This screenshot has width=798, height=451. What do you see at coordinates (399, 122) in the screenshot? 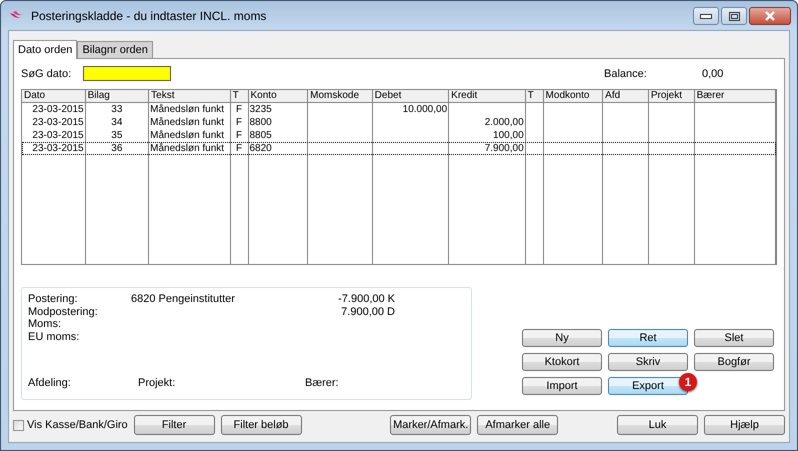
I see `table-row: 23-03-2015 34 Månedsløn funkt F 8800 2.000,00` at bounding box center [399, 122].